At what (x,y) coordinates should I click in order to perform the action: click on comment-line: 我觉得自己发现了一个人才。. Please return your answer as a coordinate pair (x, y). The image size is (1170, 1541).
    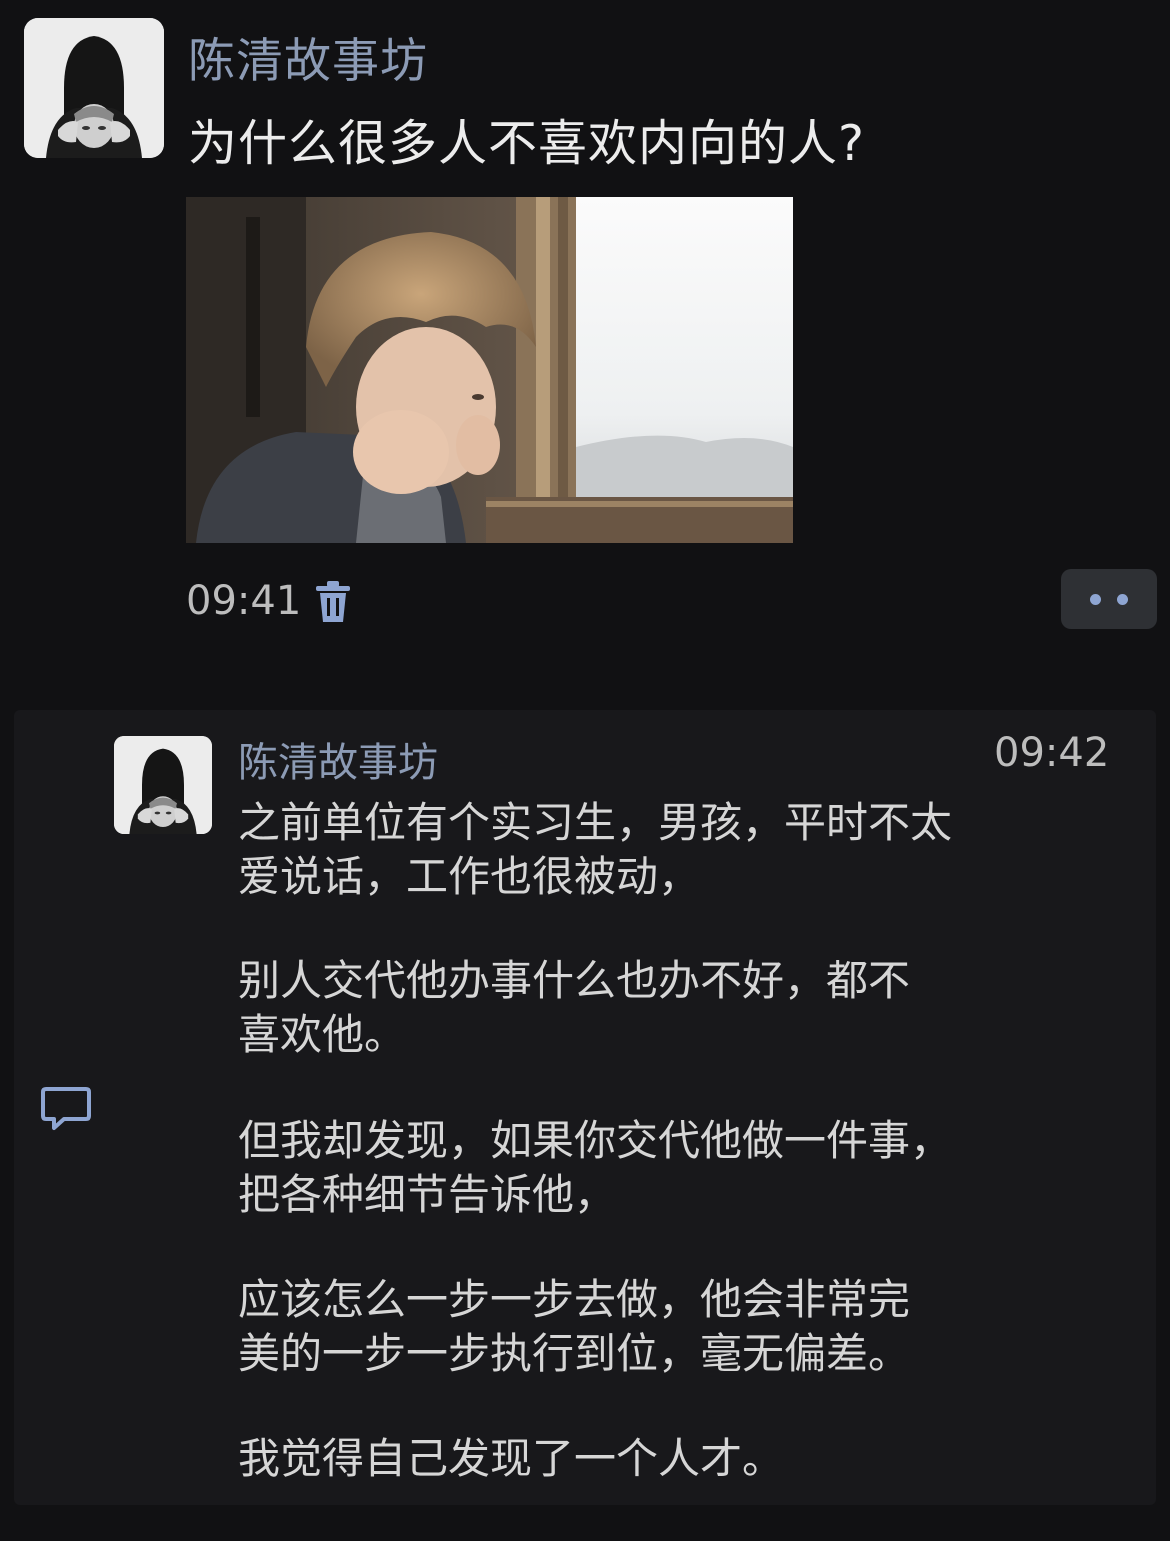
    Looking at the image, I should click on (511, 1458).